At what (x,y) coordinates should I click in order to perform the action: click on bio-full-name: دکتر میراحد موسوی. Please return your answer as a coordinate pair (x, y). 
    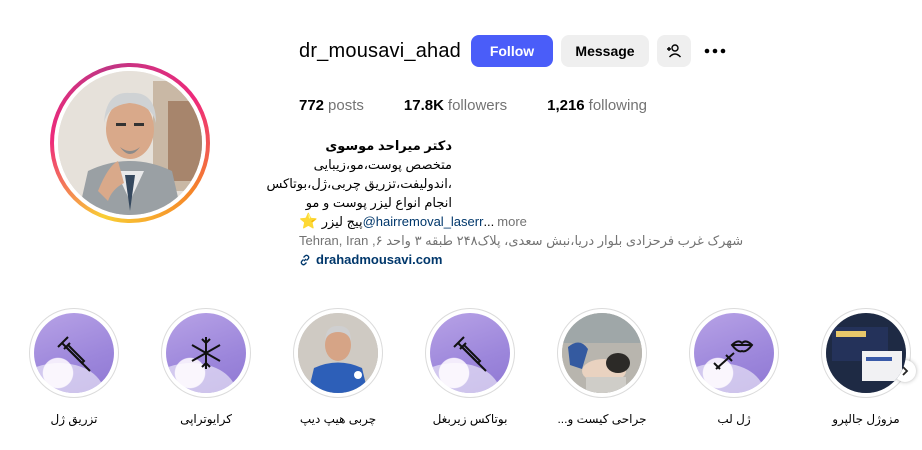
    Looking at the image, I should click on (388, 145).